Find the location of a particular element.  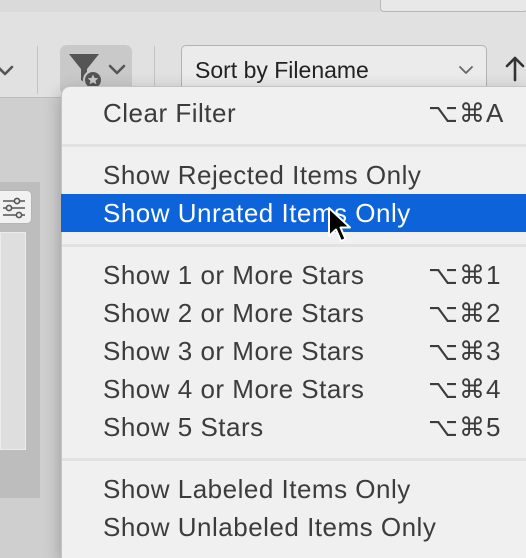

sort-select-value: Sort by Filename is located at coordinates (282, 70).